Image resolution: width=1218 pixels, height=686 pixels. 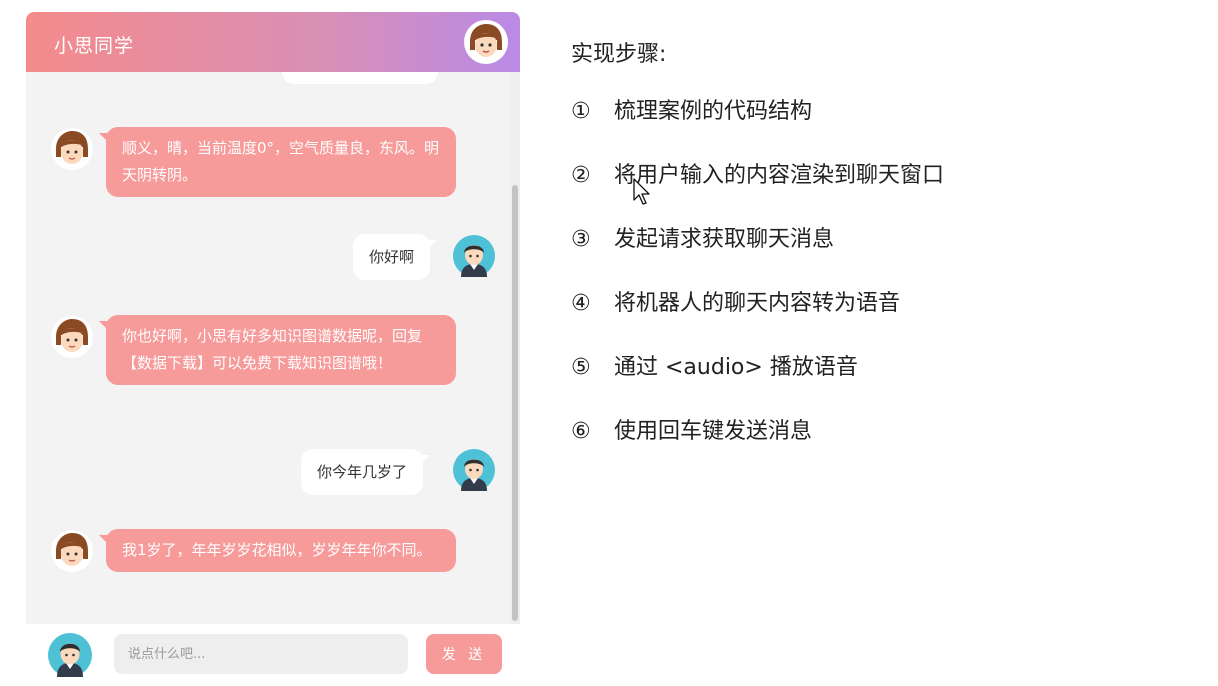 I want to click on step-text: 将用户输入的内容渲染到聊天窗口, so click(x=779, y=175).